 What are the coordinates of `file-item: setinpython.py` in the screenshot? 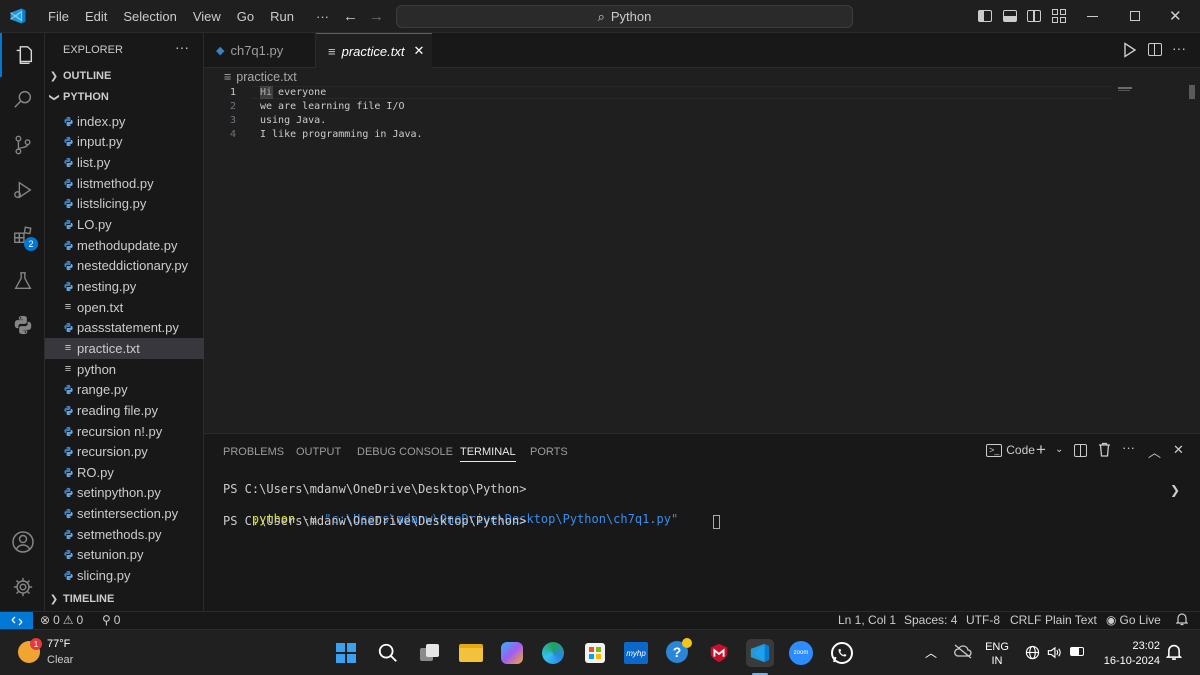 It's located at (124, 493).